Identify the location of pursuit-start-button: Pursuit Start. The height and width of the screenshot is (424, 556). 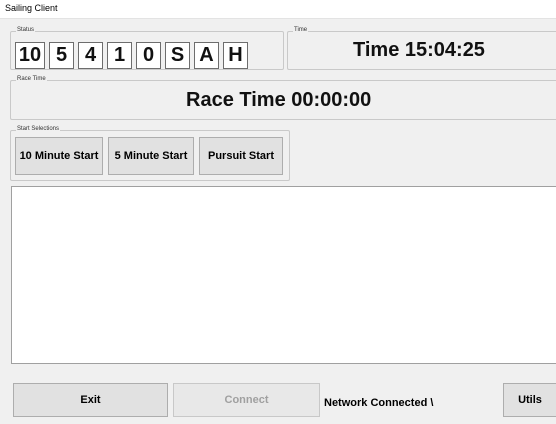
(241, 156).